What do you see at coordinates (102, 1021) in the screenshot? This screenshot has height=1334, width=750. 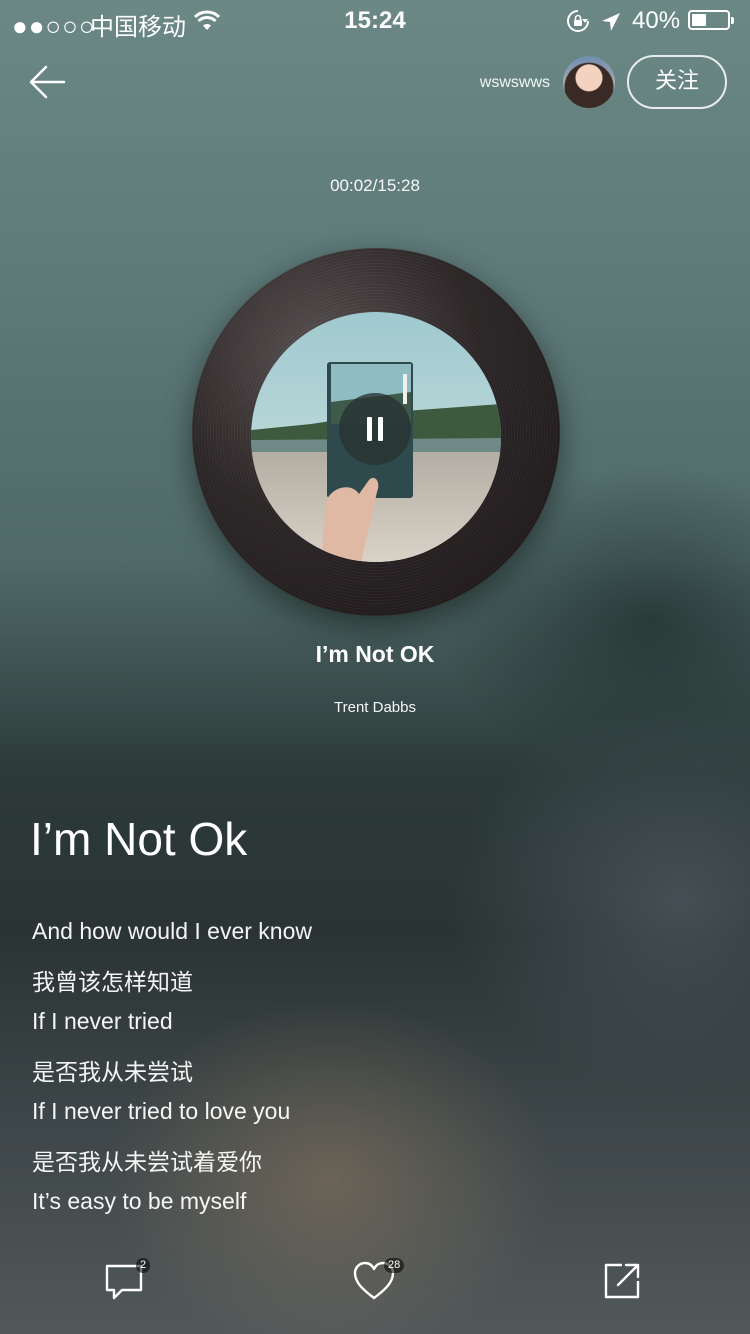 I see `lyric-line: If I never tried` at bounding box center [102, 1021].